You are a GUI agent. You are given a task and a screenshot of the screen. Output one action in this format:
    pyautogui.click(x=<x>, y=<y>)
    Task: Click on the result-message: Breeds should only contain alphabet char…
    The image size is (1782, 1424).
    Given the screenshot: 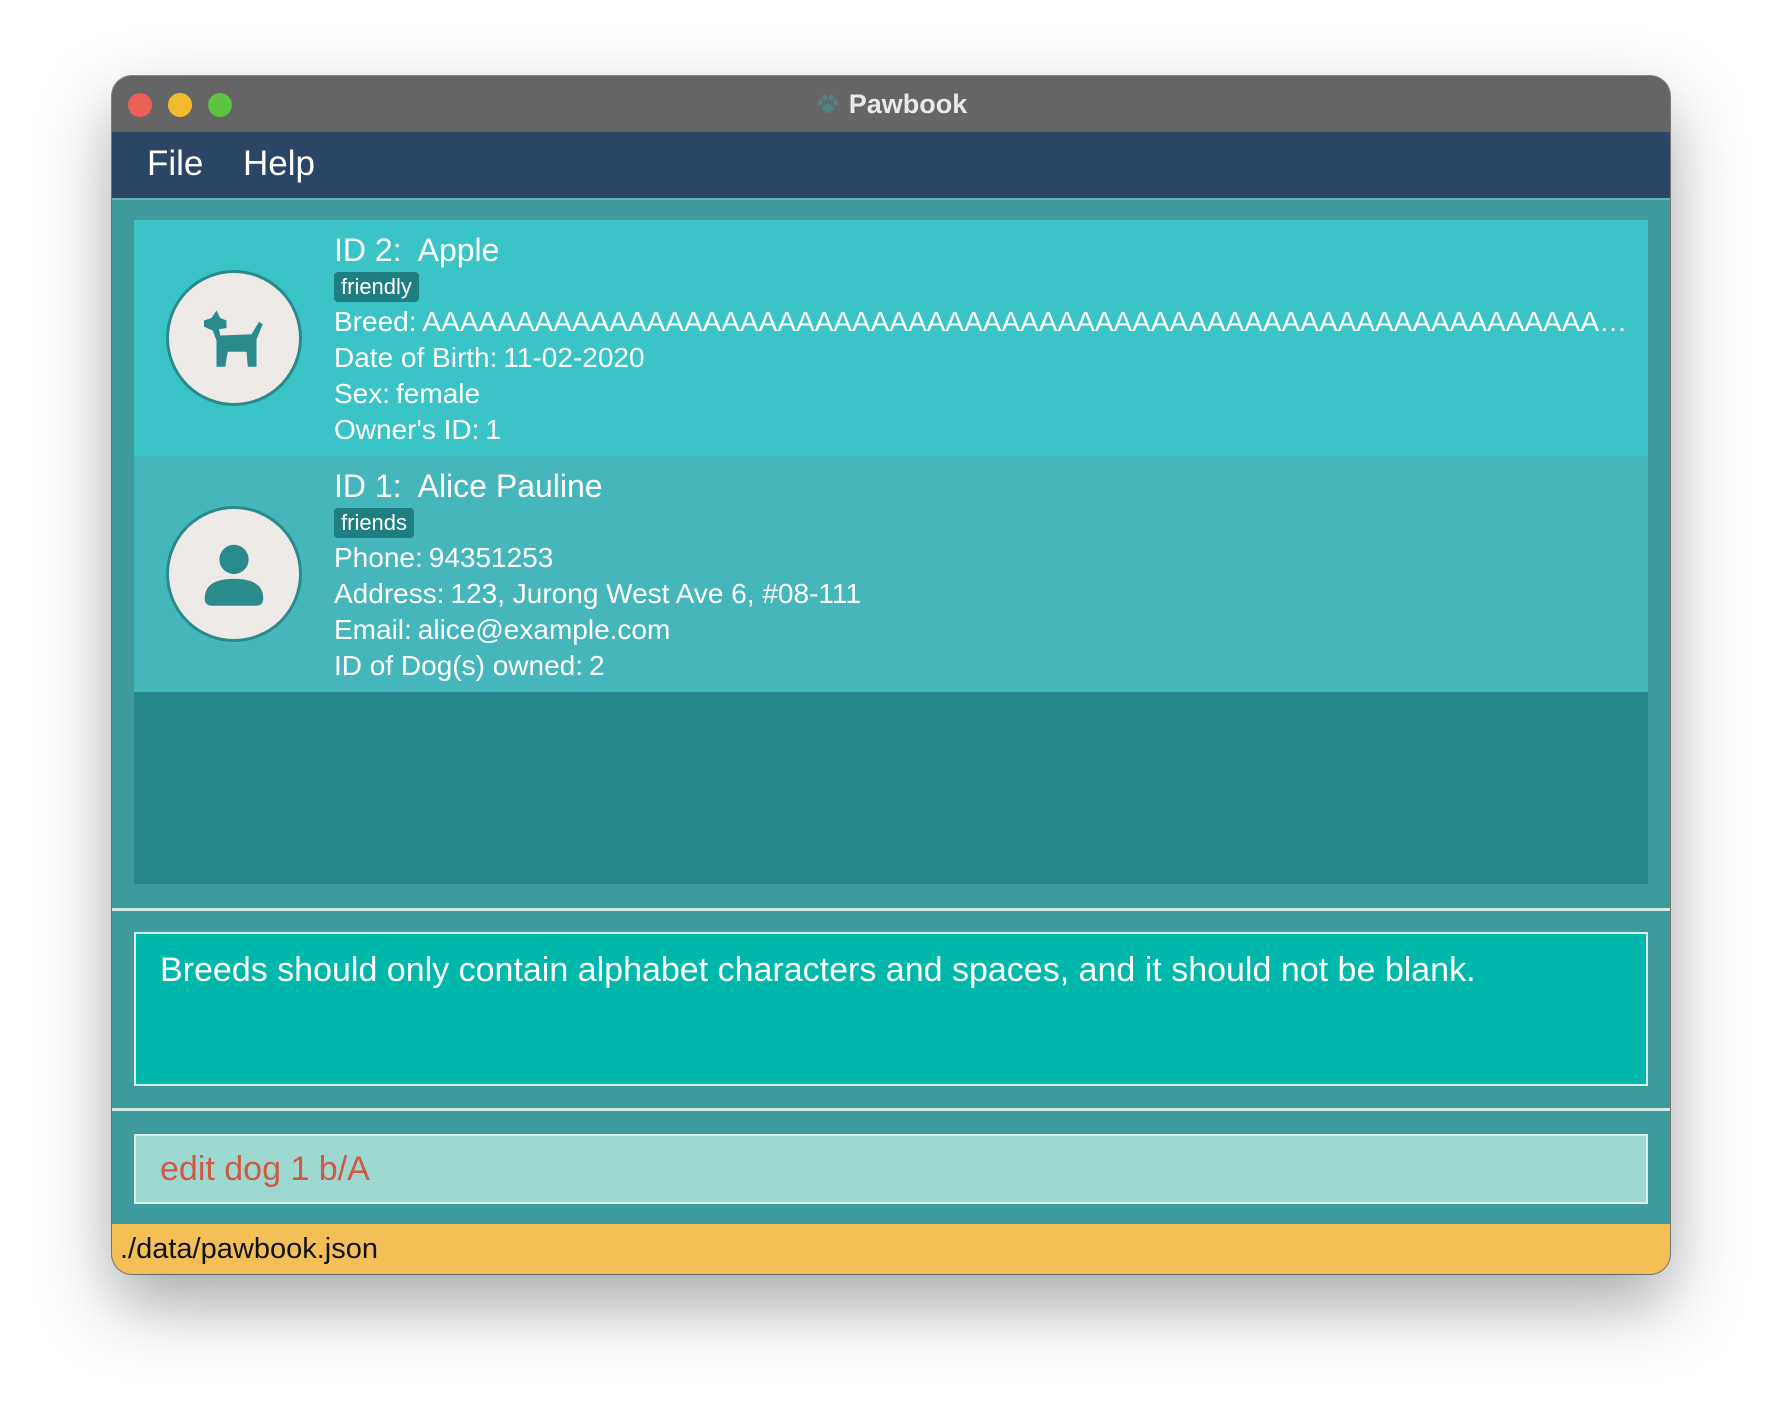 What is the action you would take?
    pyautogui.click(x=818, y=970)
    